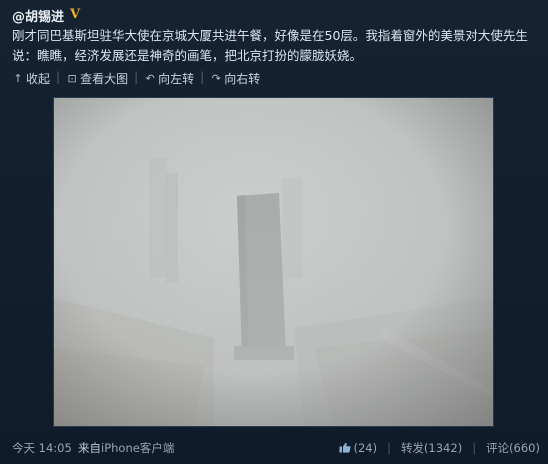  What do you see at coordinates (38, 79) in the screenshot?
I see `collapse-label: 收起` at bounding box center [38, 79].